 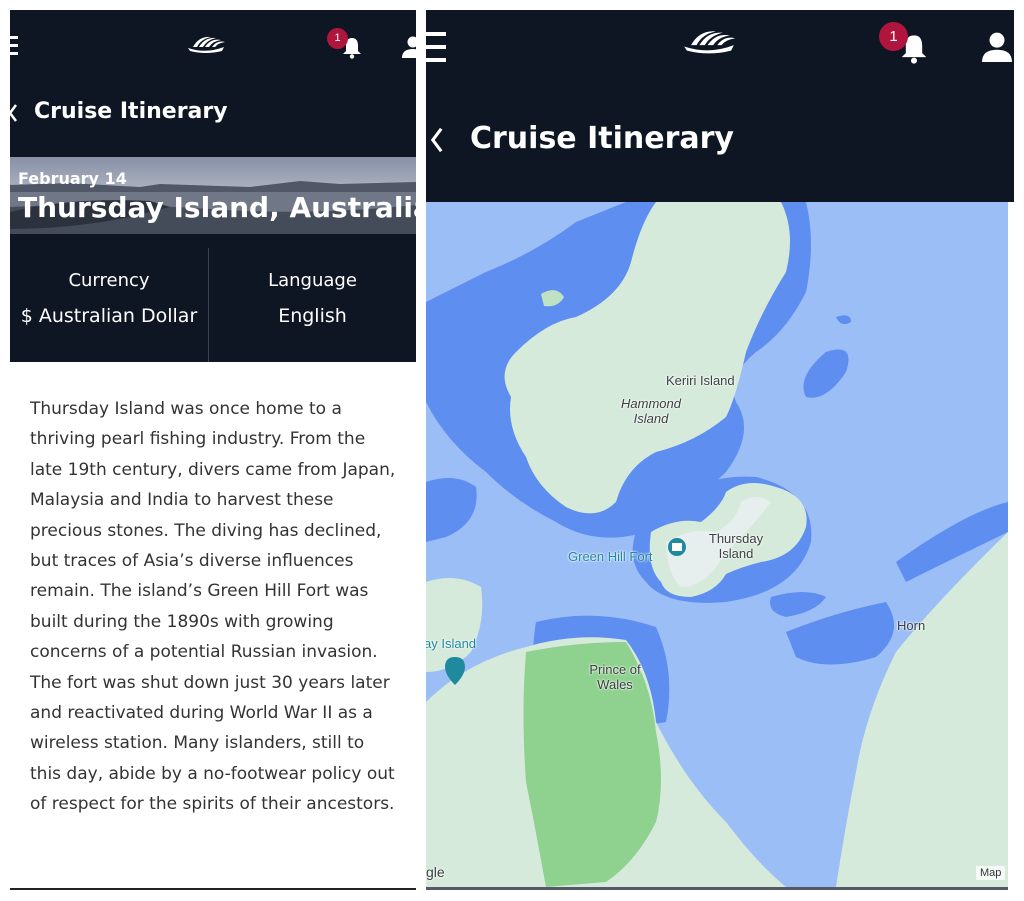 I want to click on currency-label: Currency, so click(x=109, y=280).